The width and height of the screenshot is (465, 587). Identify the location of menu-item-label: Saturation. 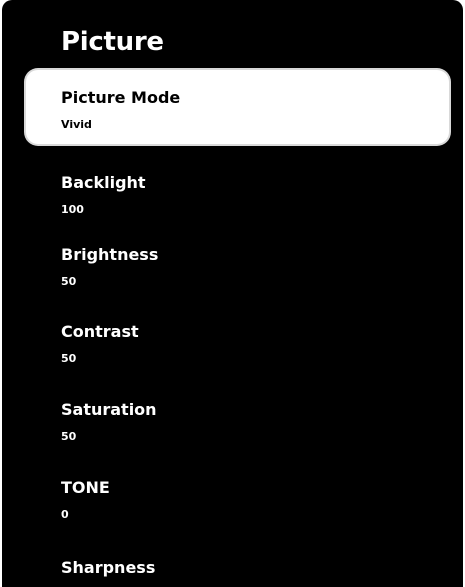
(109, 409).